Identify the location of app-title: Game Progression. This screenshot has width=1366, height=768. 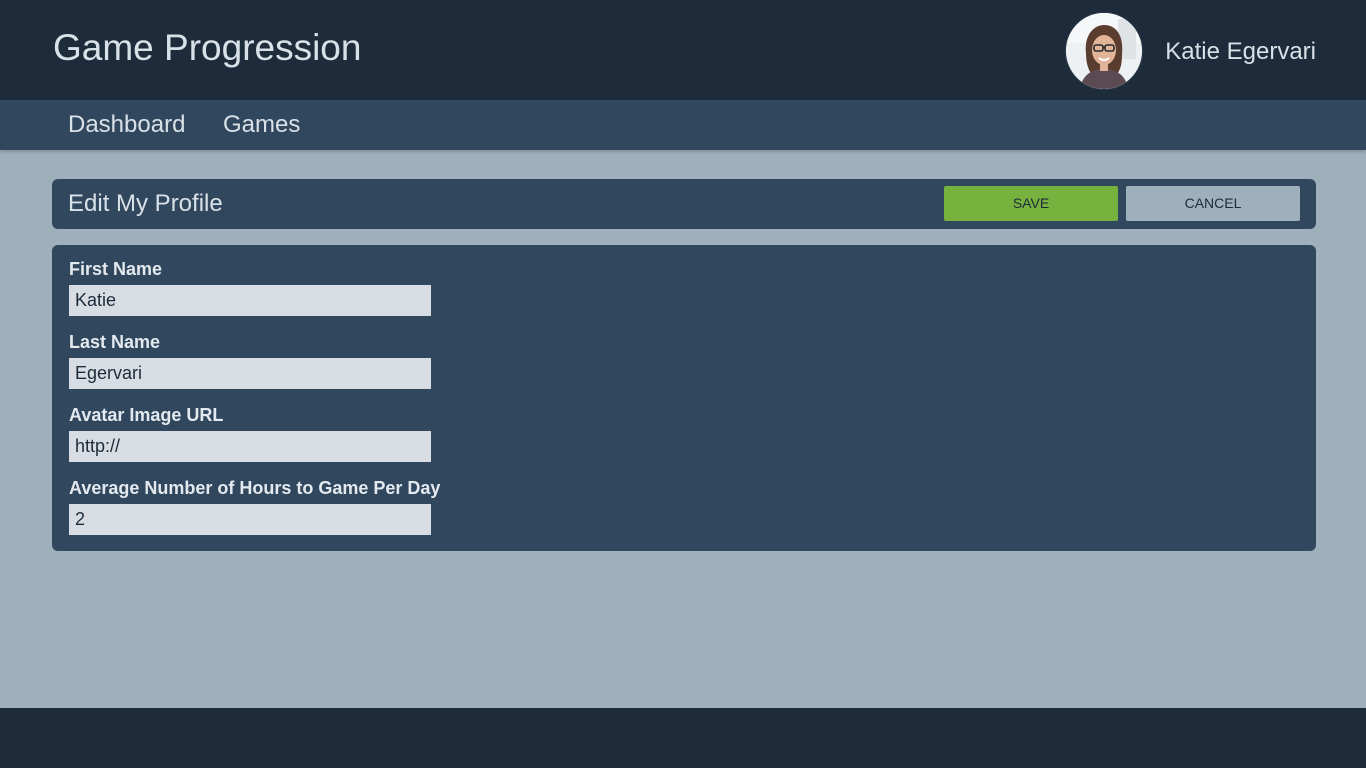
(207, 47).